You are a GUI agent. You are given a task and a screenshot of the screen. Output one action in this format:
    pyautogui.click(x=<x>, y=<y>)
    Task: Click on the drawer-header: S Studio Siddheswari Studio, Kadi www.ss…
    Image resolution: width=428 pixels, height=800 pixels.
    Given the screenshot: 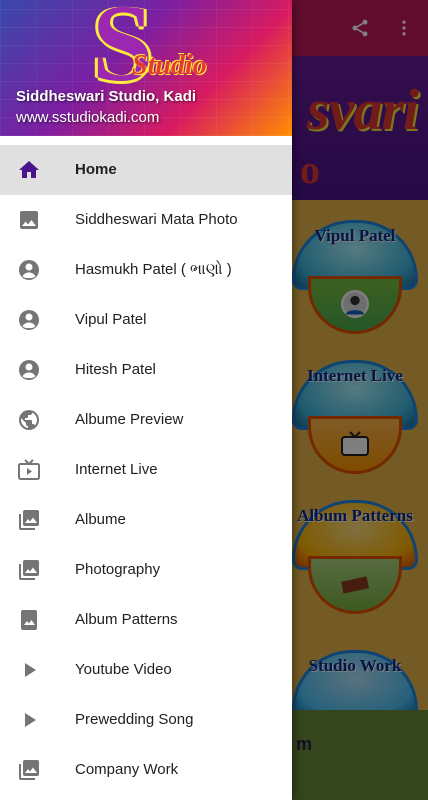 What is the action you would take?
    pyautogui.click(x=146, y=68)
    